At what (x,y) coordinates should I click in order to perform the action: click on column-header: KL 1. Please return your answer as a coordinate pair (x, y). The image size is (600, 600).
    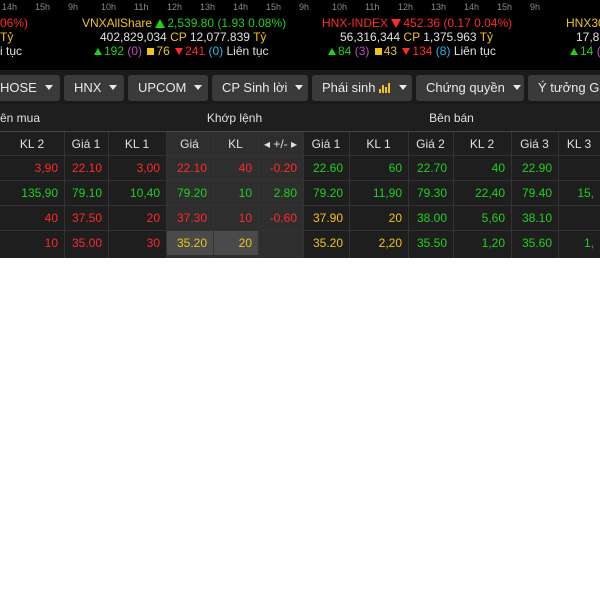
    Looking at the image, I should click on (137, 144).